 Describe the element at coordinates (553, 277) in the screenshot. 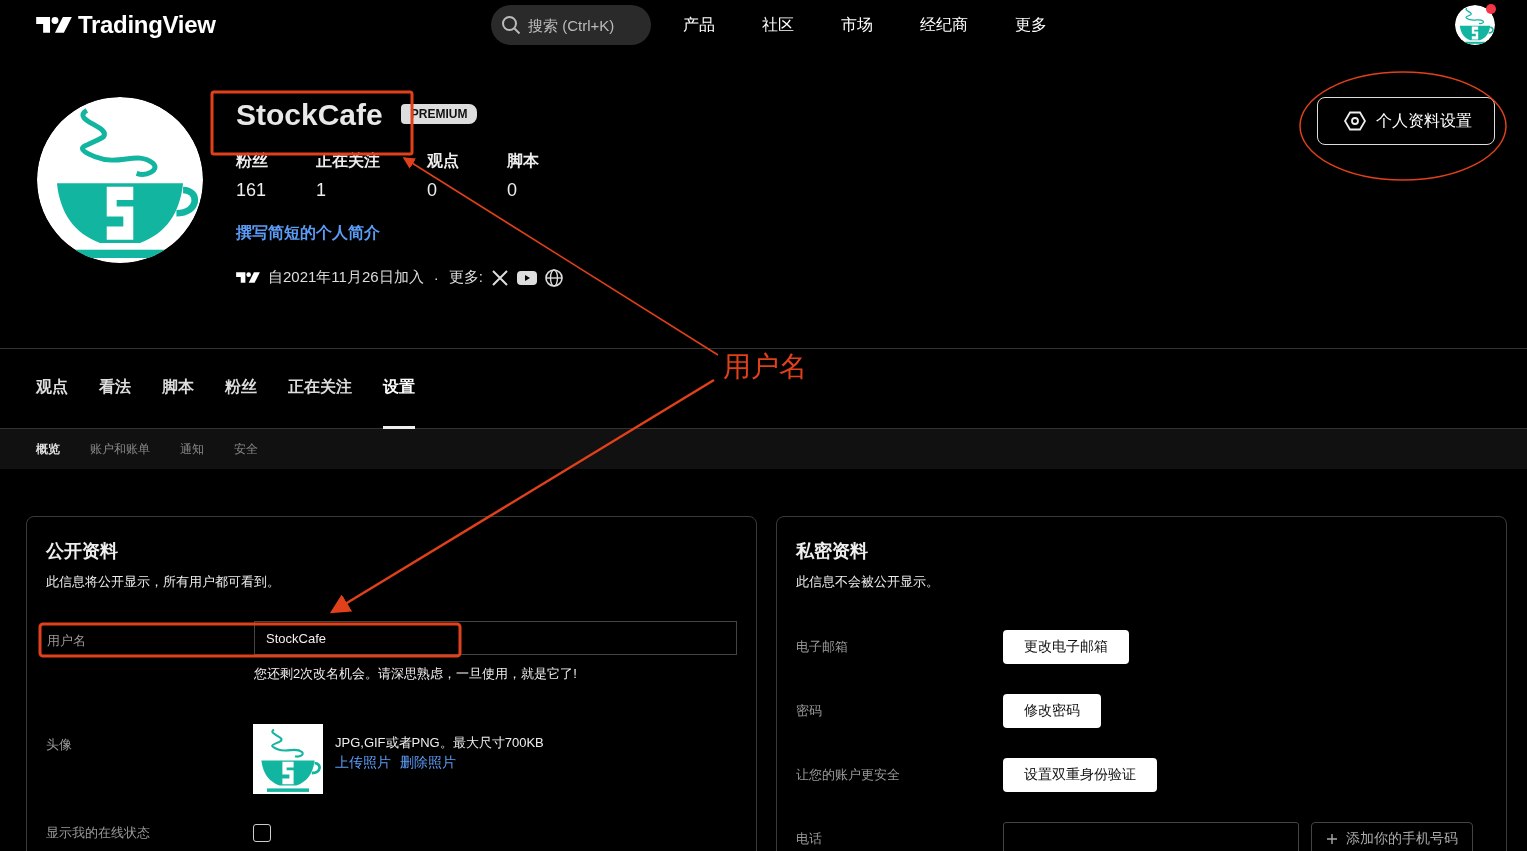

I see `globe-icon` at that location.